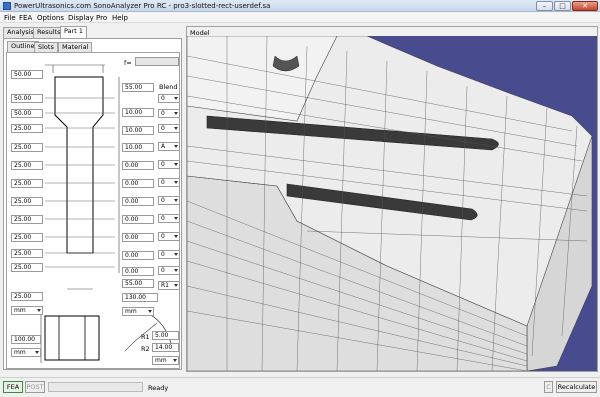 The image size is (600, 397). What do you see at coordinates (300, 17) in the screenshot?
I see `menu-bar: File FEA Options Display Pro Help` at bounding box center [300, 17].